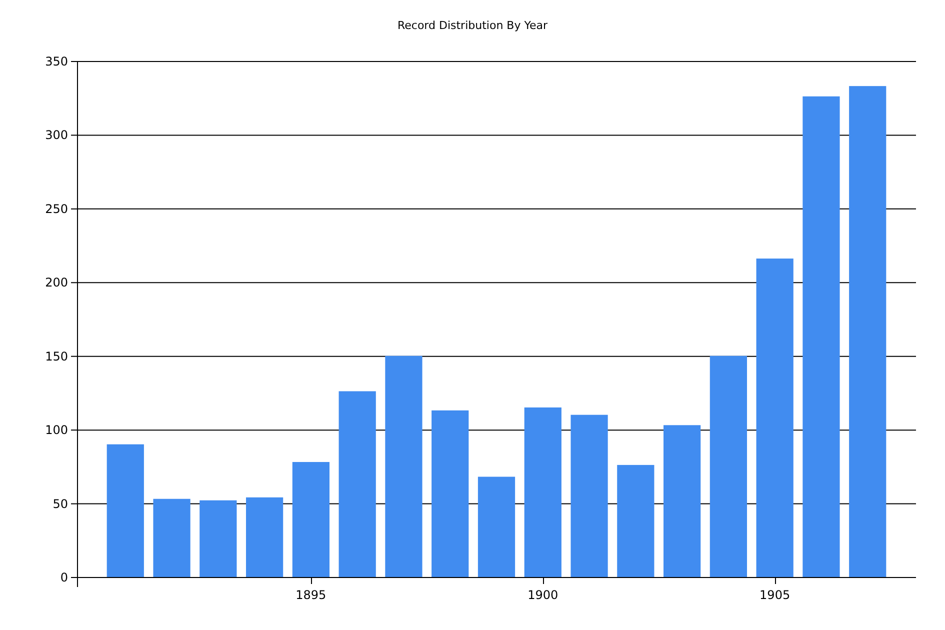 The height and width of the screenshot is (630, 945). I want to click on x-tick-label: 1895, so click(311, 595).